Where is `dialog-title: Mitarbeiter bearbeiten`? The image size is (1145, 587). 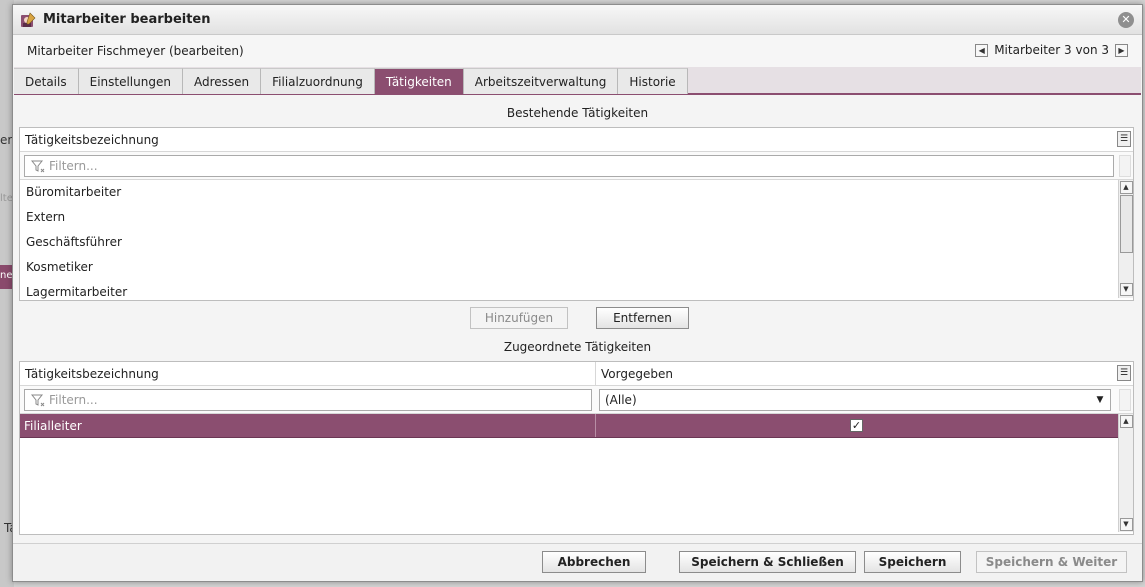
dialog-title: Mitarbeiter bearbeiten is located at coordinates (127, 19).